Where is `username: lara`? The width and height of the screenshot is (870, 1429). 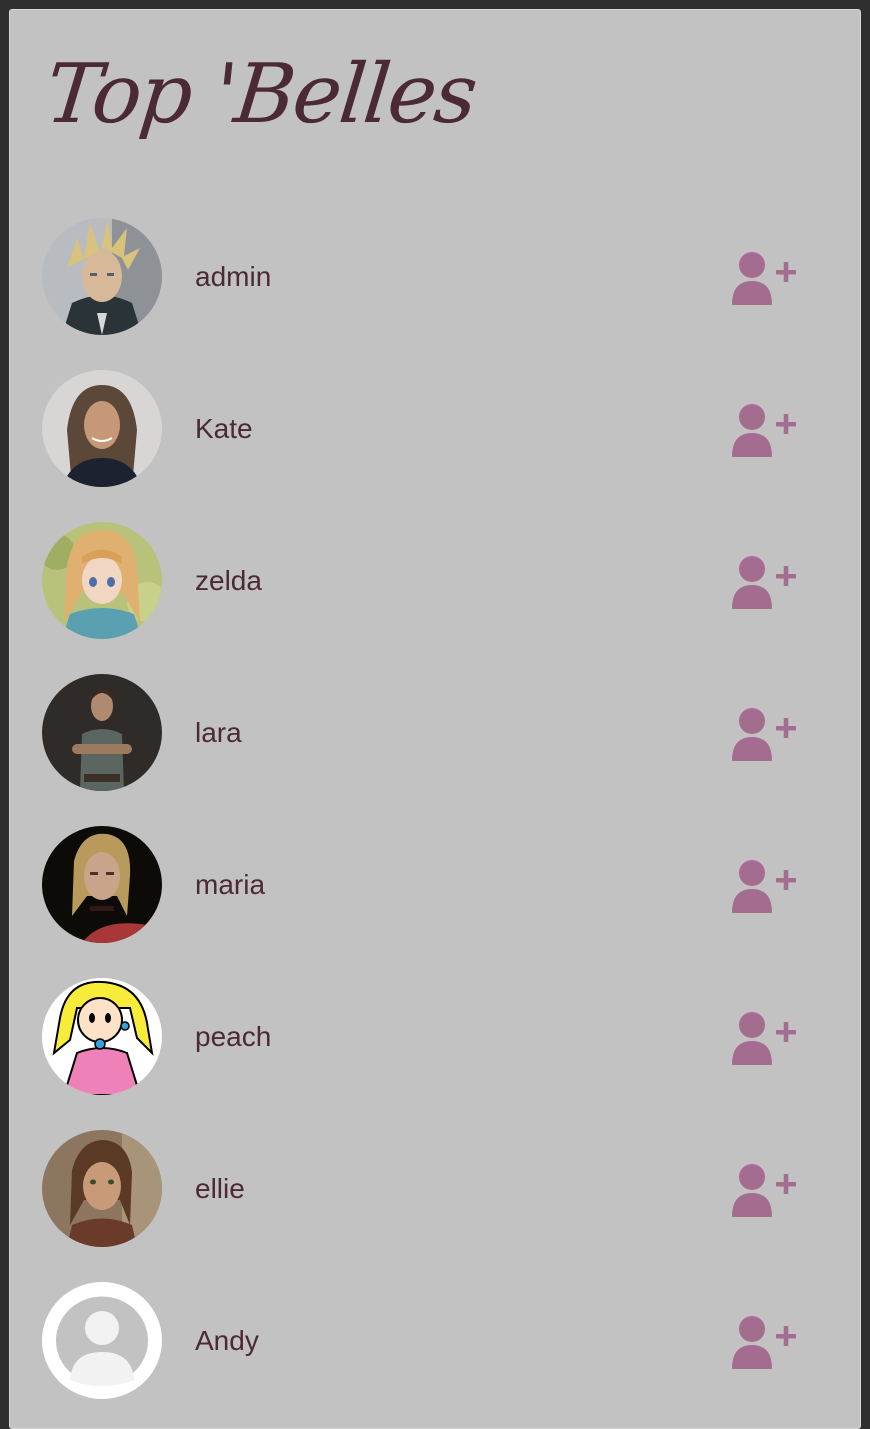
username: lara is located at coordinates (218, 733).